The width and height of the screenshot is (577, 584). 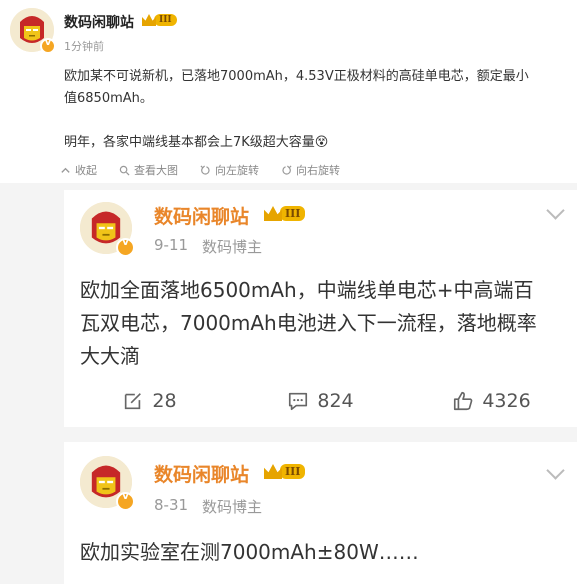 What do you see at coordinates (318, 170) in the screenshot?
I see `rotate-right-label: 向右旋转` at bounding box center [318, 170].